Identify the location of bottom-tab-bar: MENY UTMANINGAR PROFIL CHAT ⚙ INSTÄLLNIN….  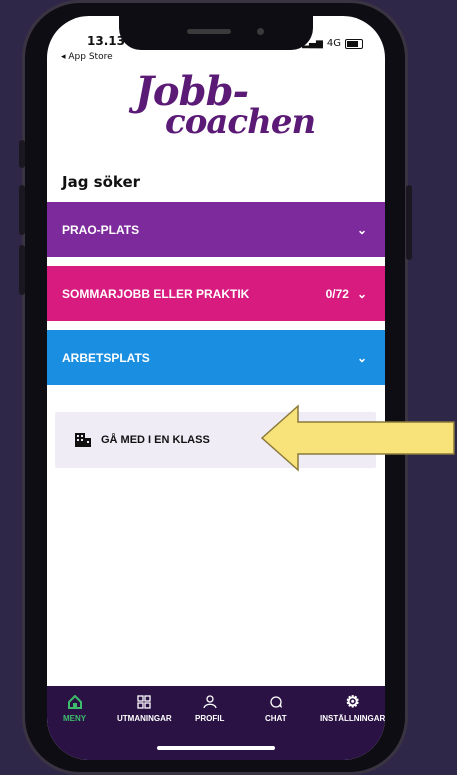
(216, 723).